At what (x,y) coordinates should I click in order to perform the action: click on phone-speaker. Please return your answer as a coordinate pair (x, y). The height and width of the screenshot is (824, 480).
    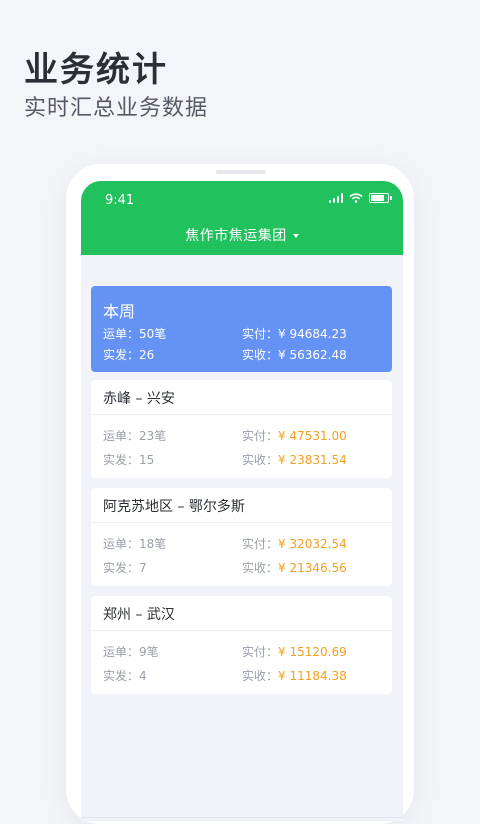
    Looking at the image, I should click on (241, 172).